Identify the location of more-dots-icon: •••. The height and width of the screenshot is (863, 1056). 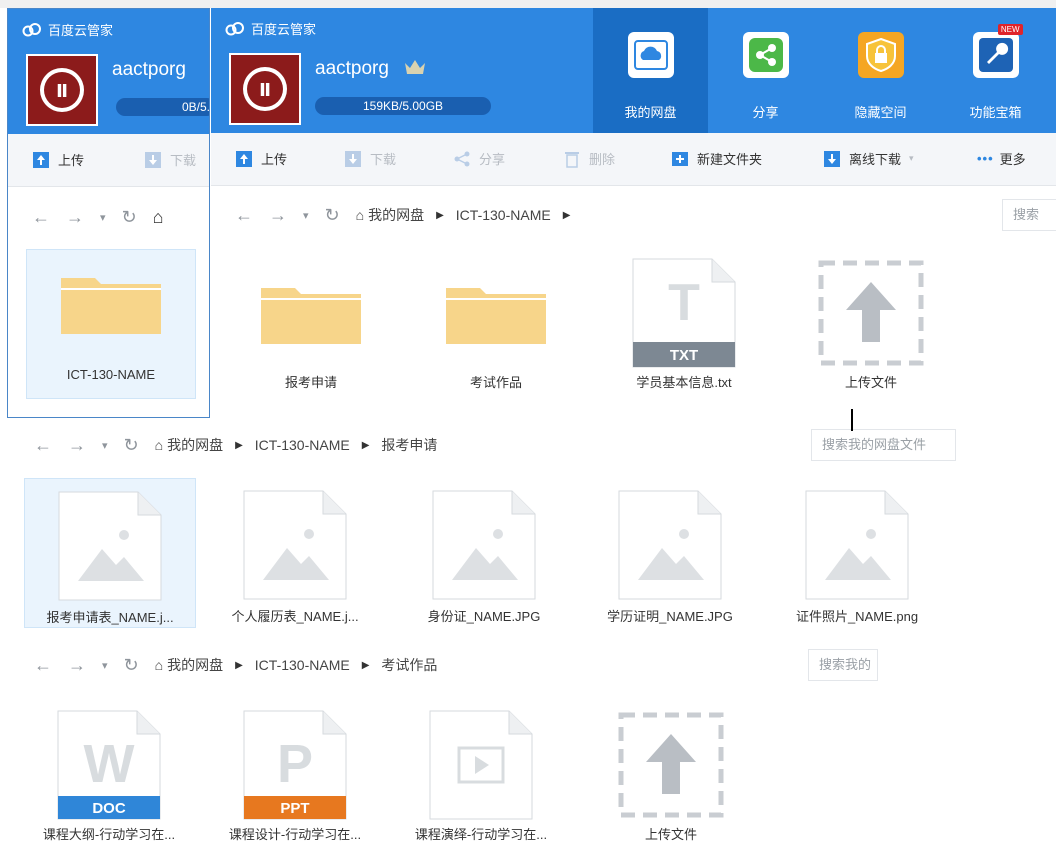
(985, 158).